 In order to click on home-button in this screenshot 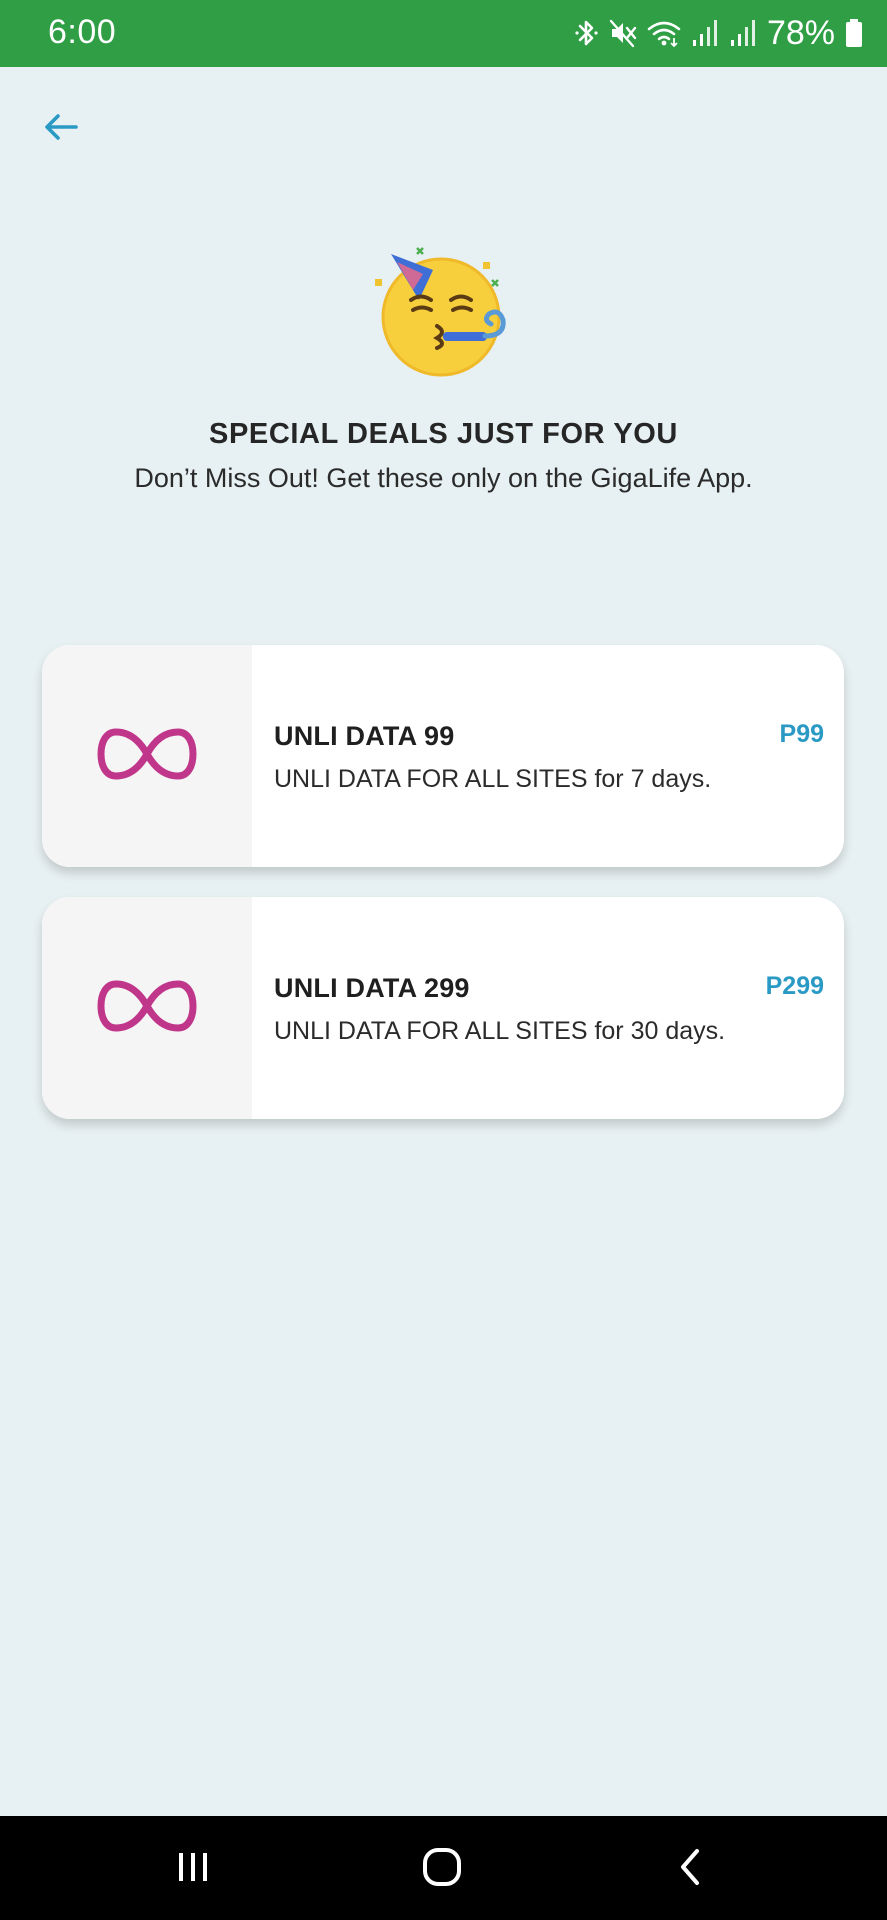, I will do `click(442, 1869)`.